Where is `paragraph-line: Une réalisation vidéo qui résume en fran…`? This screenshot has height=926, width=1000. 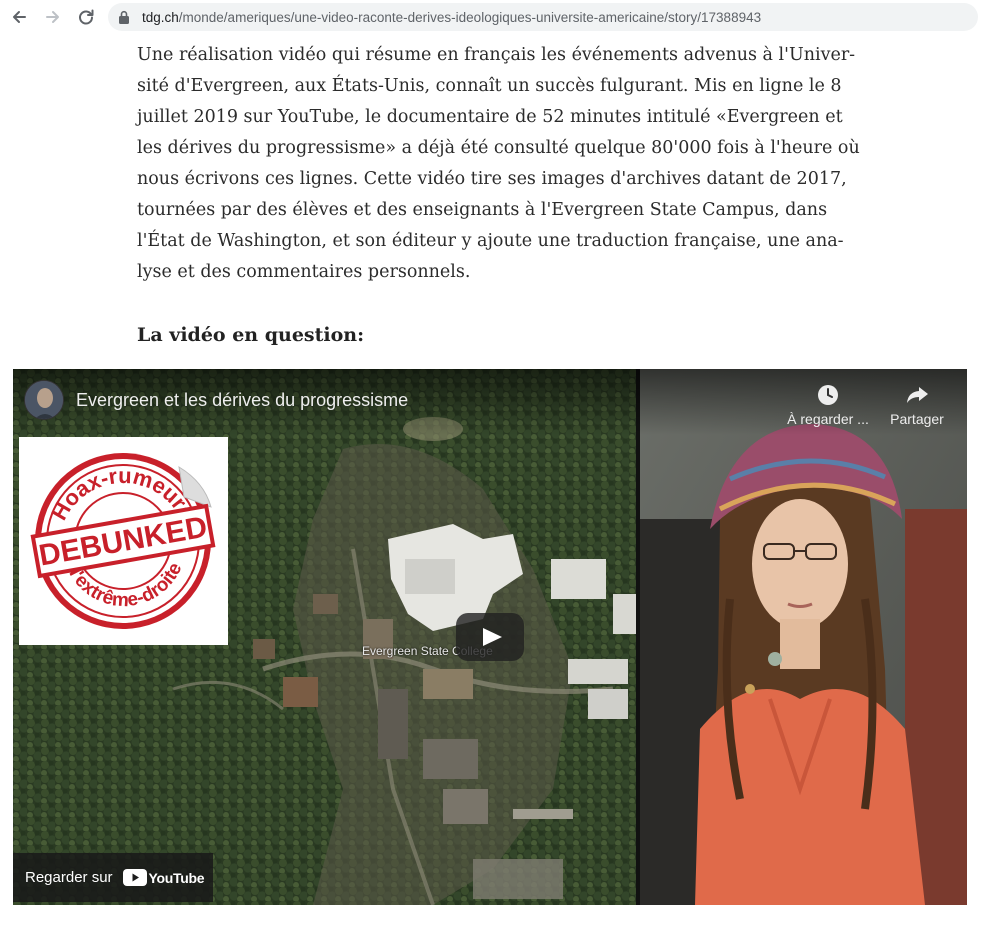 paragraph-line: Une réalisation vidéo qui résume en fran… is located at coordinates (496, 55).